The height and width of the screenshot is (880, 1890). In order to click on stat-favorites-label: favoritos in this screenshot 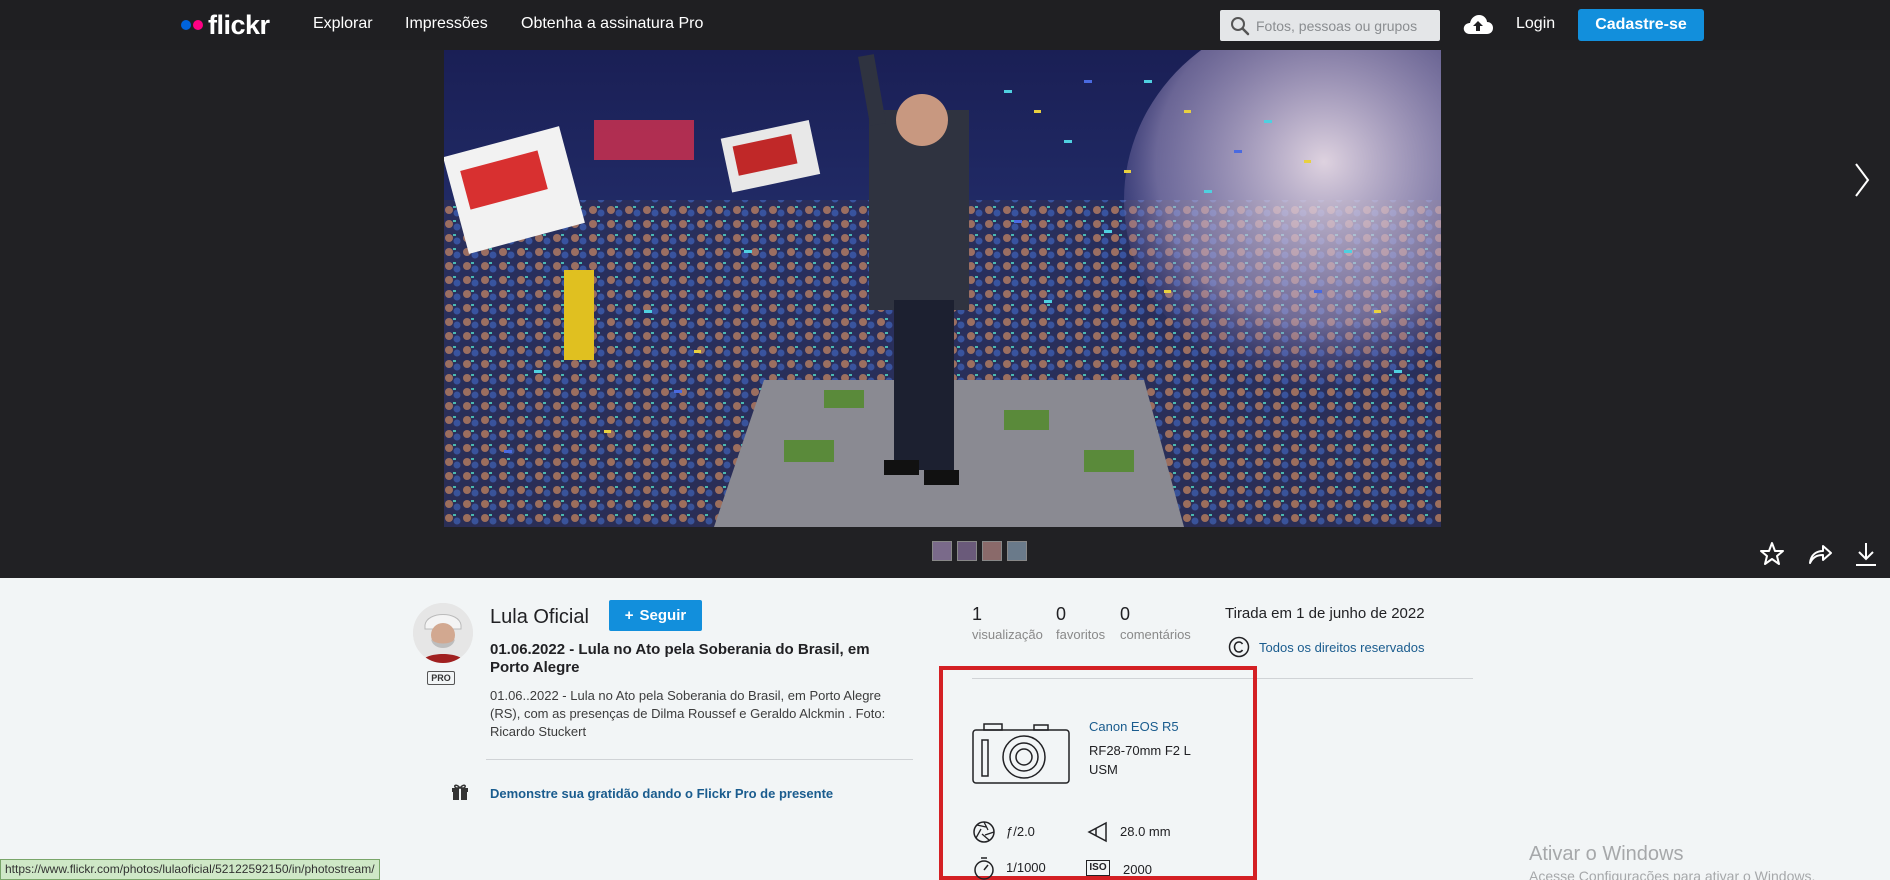, I will do `click(1081, 634)`.